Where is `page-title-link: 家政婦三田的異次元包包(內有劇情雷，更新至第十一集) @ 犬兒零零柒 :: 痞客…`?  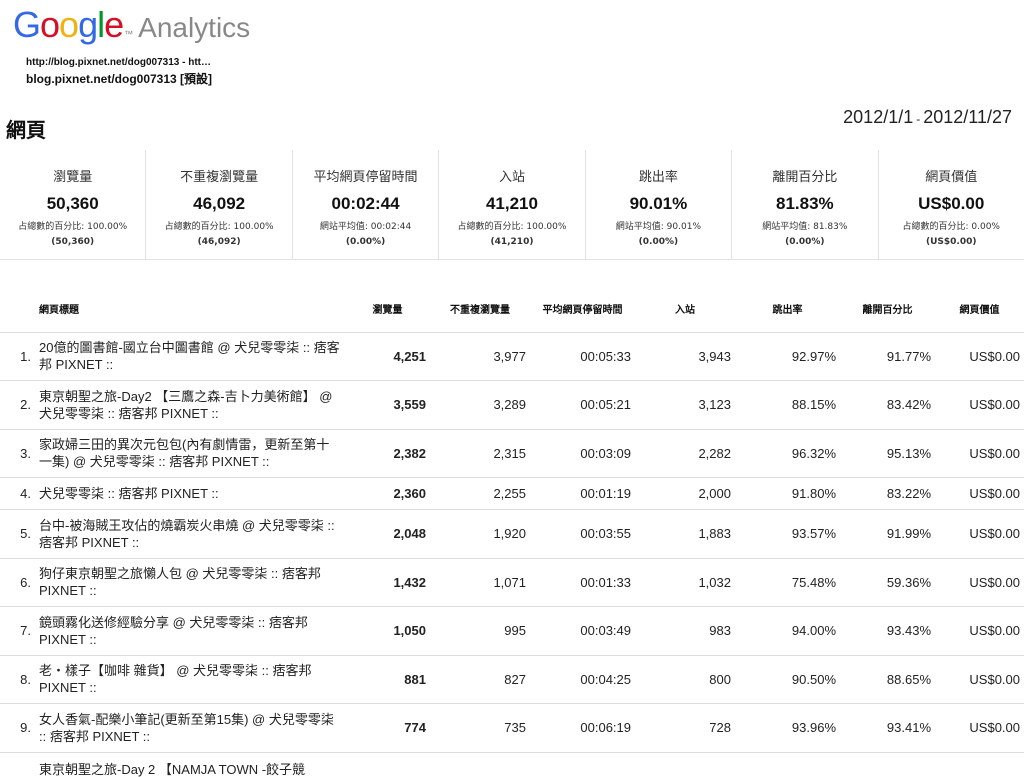 page-title-link: 家政婦三田的異次元包包(內有劇情雷，更新至第十一集) @ 犬兒零零柒 :: 痞客… is located at coordinates (190, 453).